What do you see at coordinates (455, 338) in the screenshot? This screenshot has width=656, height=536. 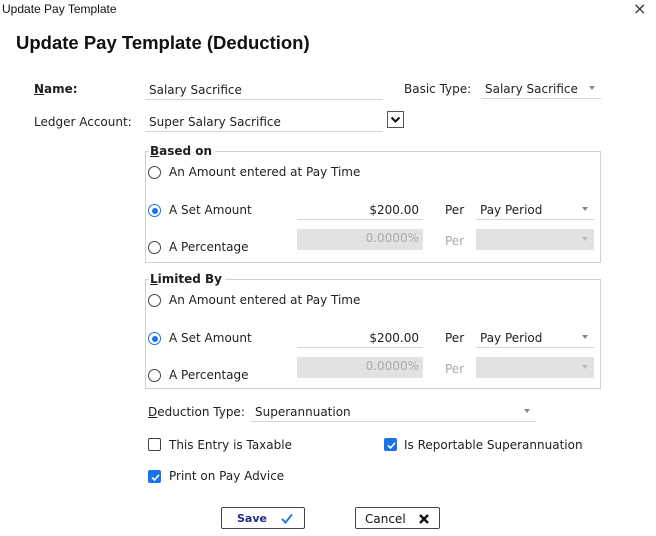 I see `limited-by-per-label: Per` at bounding box center [455, 338].